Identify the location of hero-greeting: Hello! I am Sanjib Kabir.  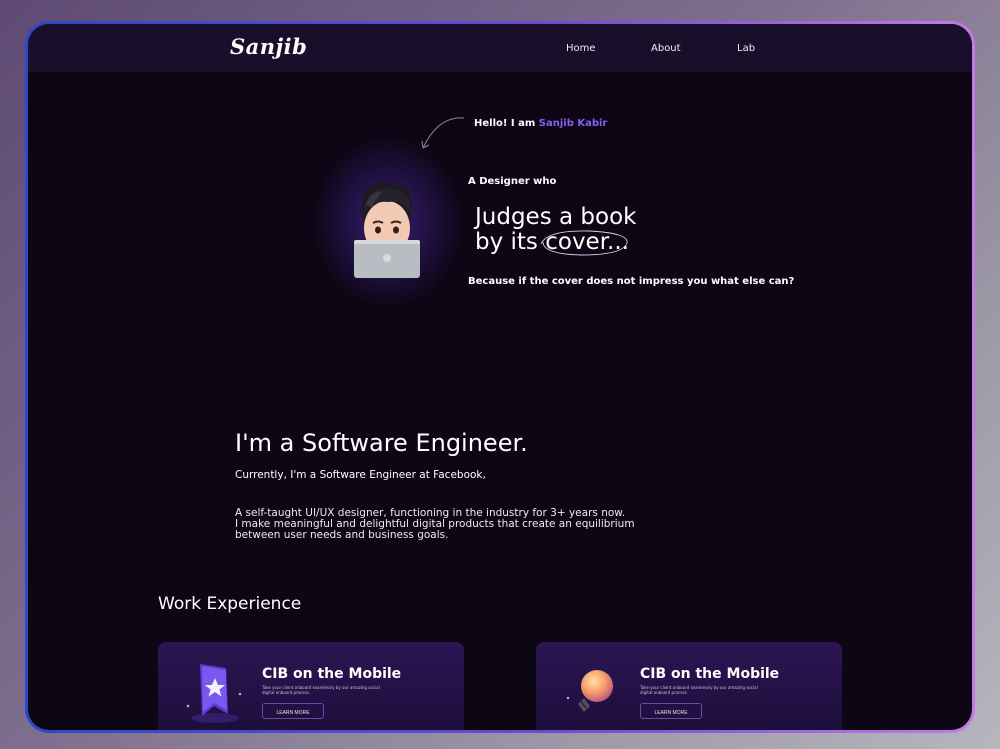
(540, 123).